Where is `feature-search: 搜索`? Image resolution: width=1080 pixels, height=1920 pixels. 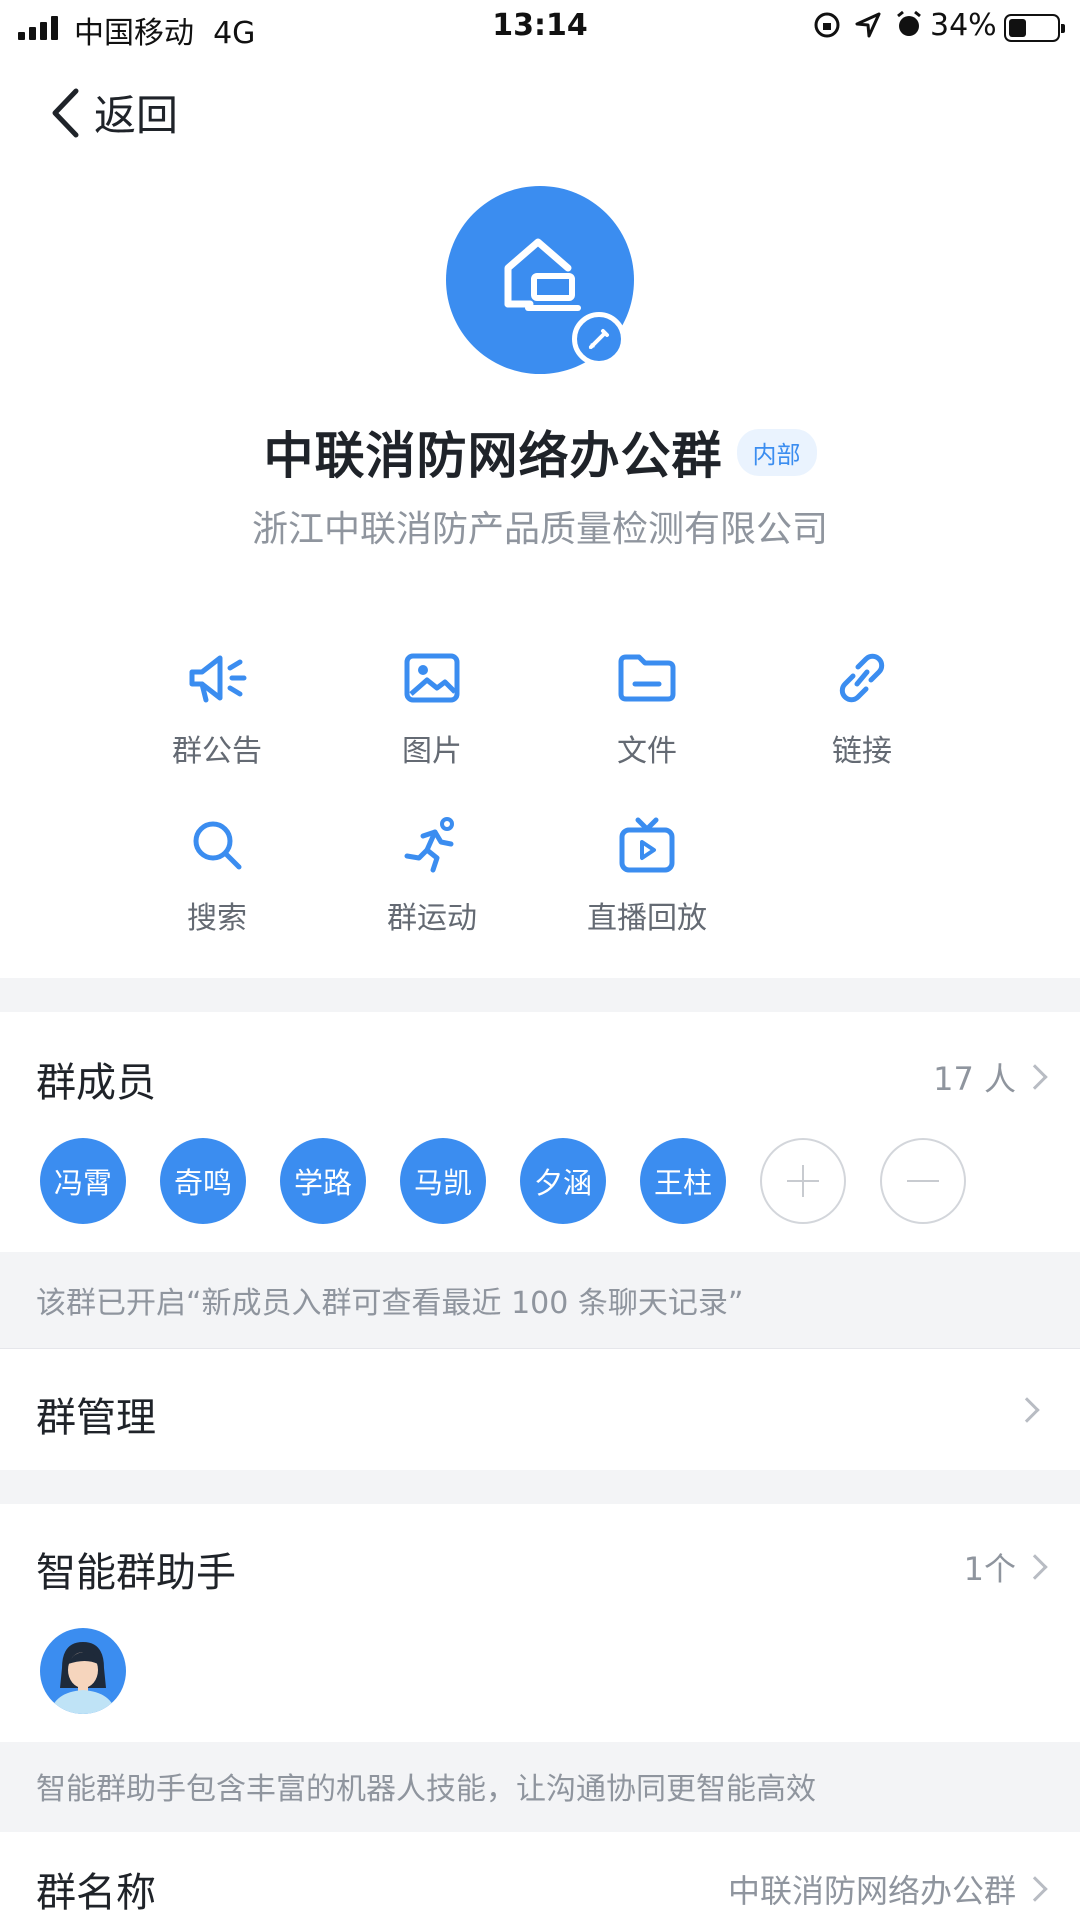
feature-search: 搜索 is located at coordinates (217, 876).